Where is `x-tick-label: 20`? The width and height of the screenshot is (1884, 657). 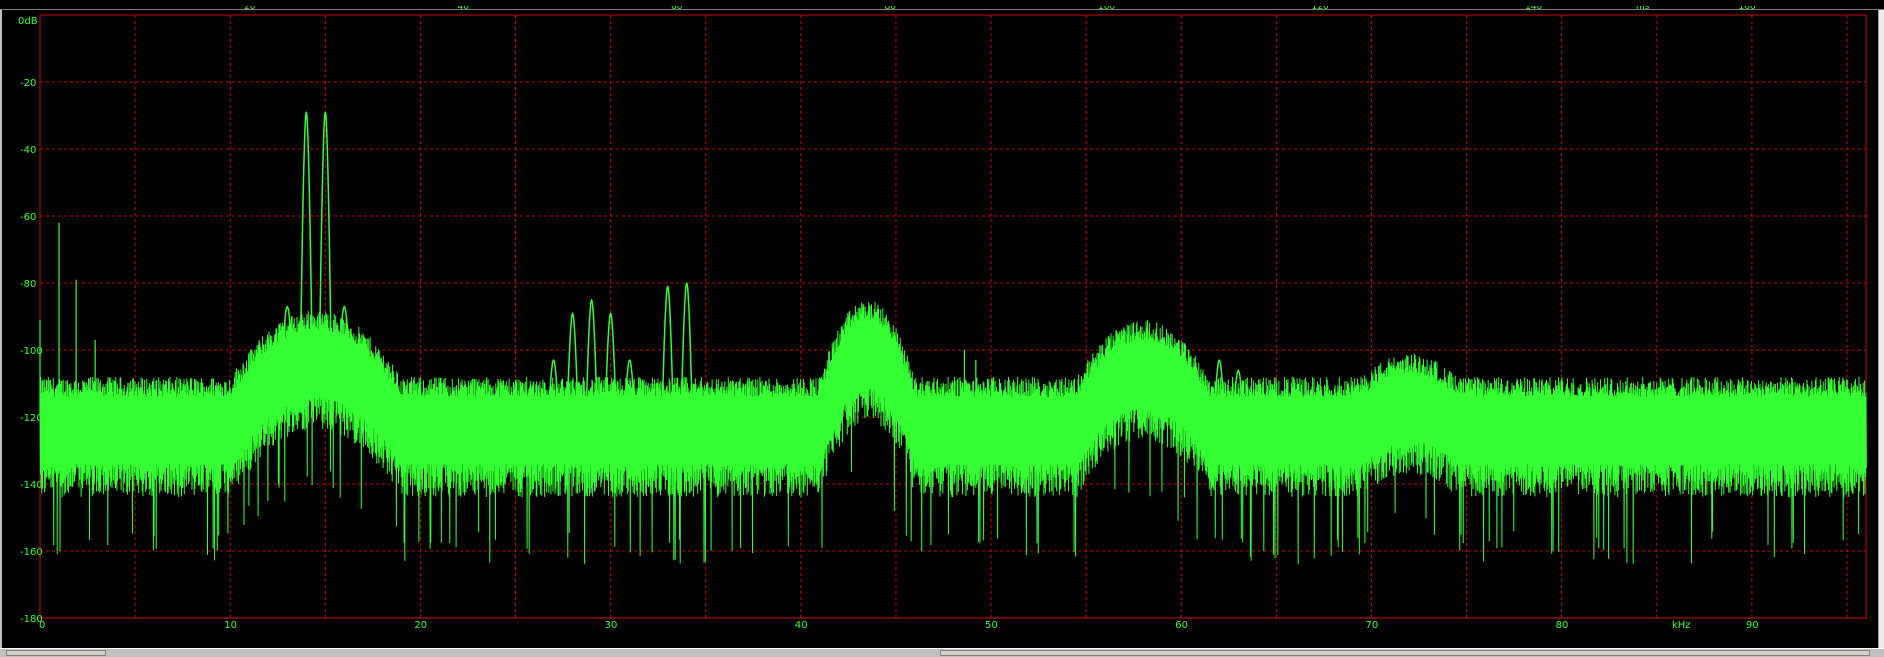 x-tick-label: 20 is located at coordinates (420, 625).